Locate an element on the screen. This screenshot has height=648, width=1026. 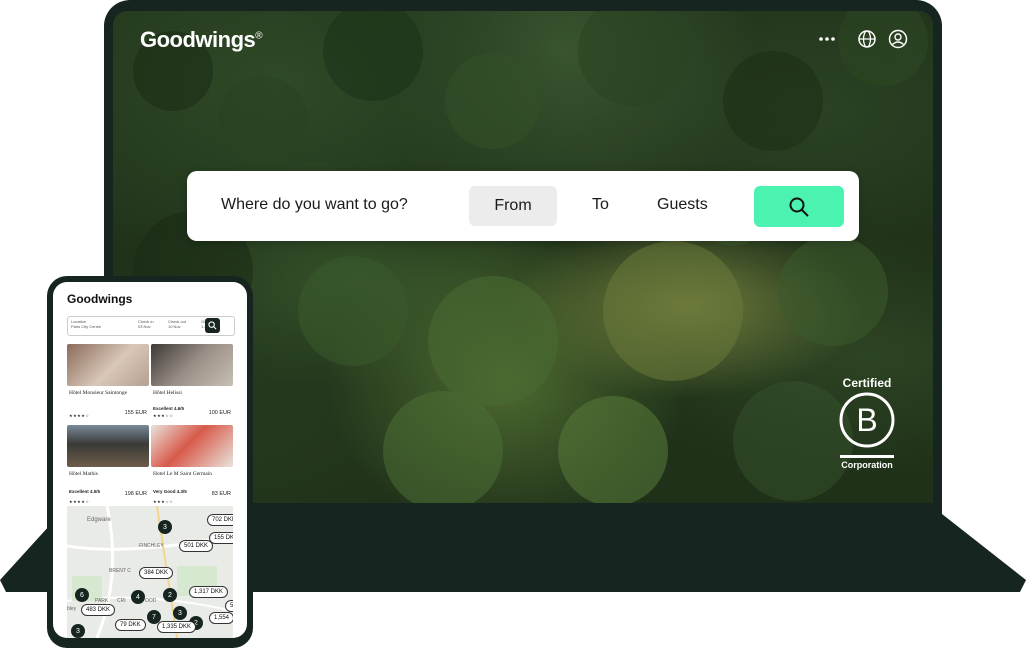
map-price-marker: 483 DKK is located at coordinates (98, 610).